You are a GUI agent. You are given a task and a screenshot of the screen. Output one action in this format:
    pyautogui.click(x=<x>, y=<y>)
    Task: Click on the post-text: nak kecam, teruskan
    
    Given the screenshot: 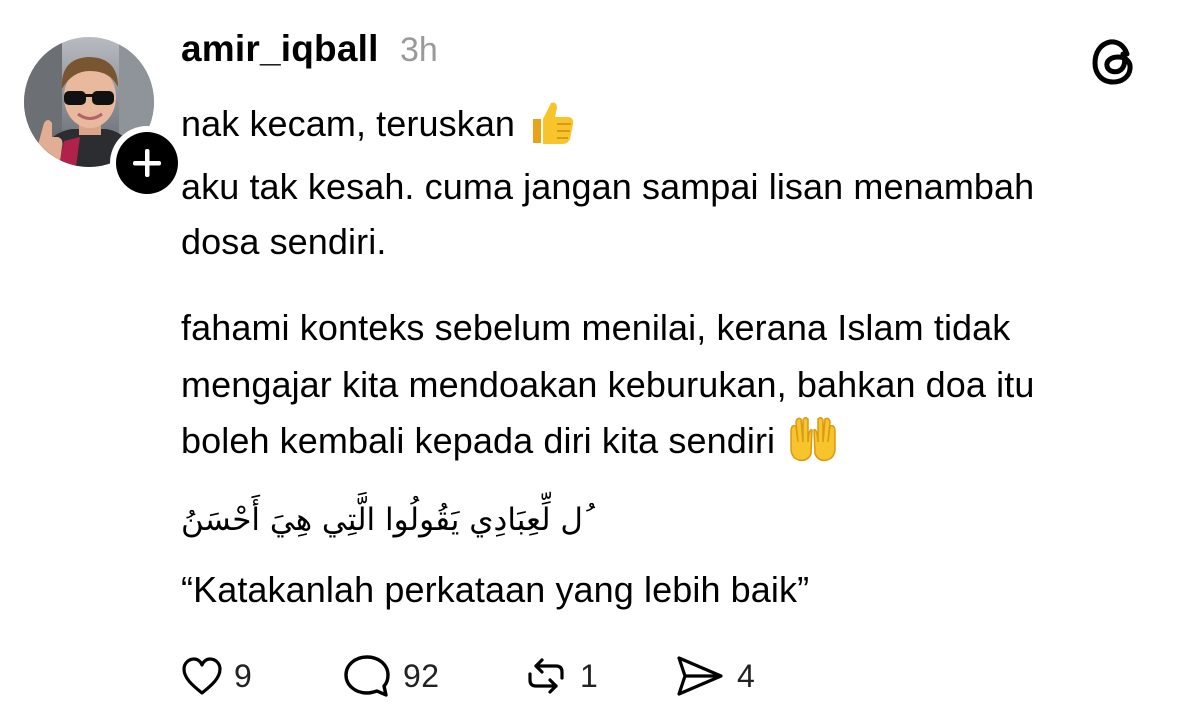 What is the action you would take?
    pyautogui.click(x=348, y=123)
    